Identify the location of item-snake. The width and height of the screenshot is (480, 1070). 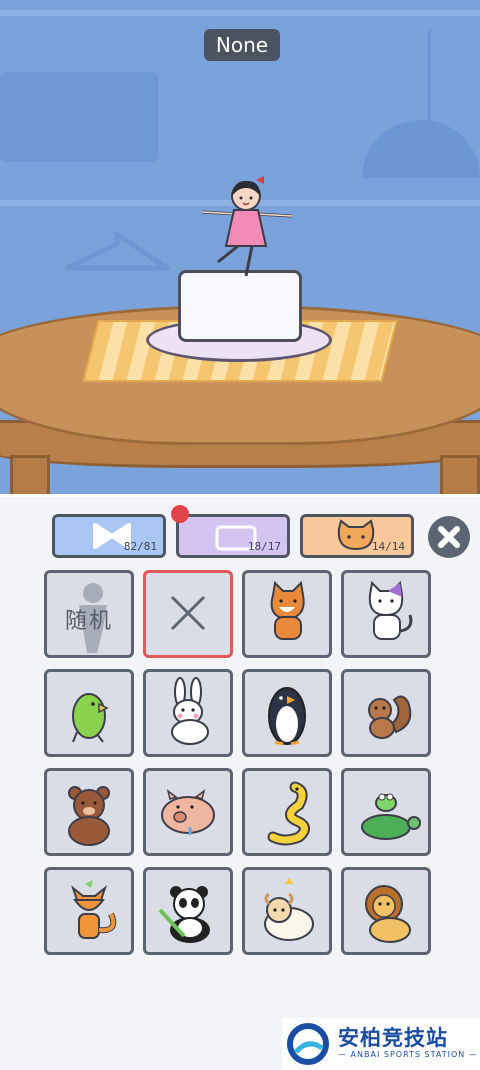
(287, 812).